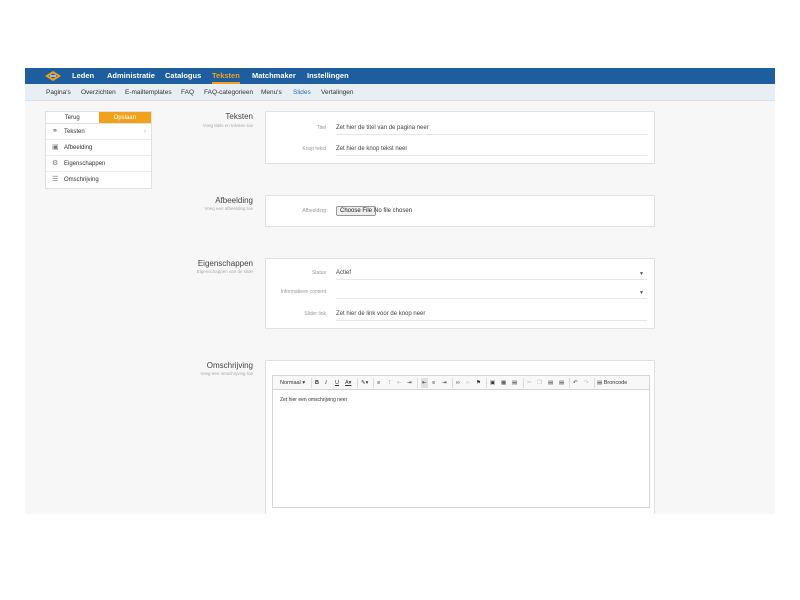 Image resolution: width=800 pixels, height=600 pixels. What do you see at coordinates (234, 200) in the screenshot?
I see `section-title-afbeelding: Afbeelding` at bounding box center [234, 200].